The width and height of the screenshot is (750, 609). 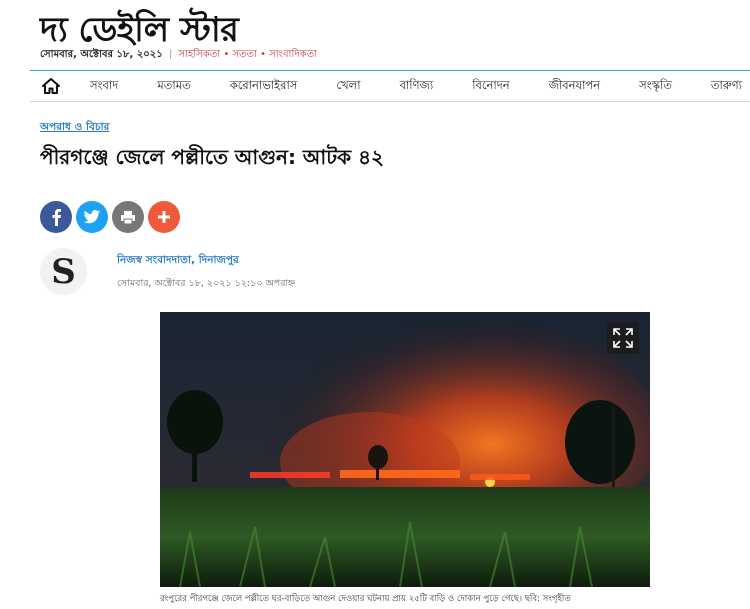 I want to click on nav-item-opinion: মতামত, so click(x=173, y=86).